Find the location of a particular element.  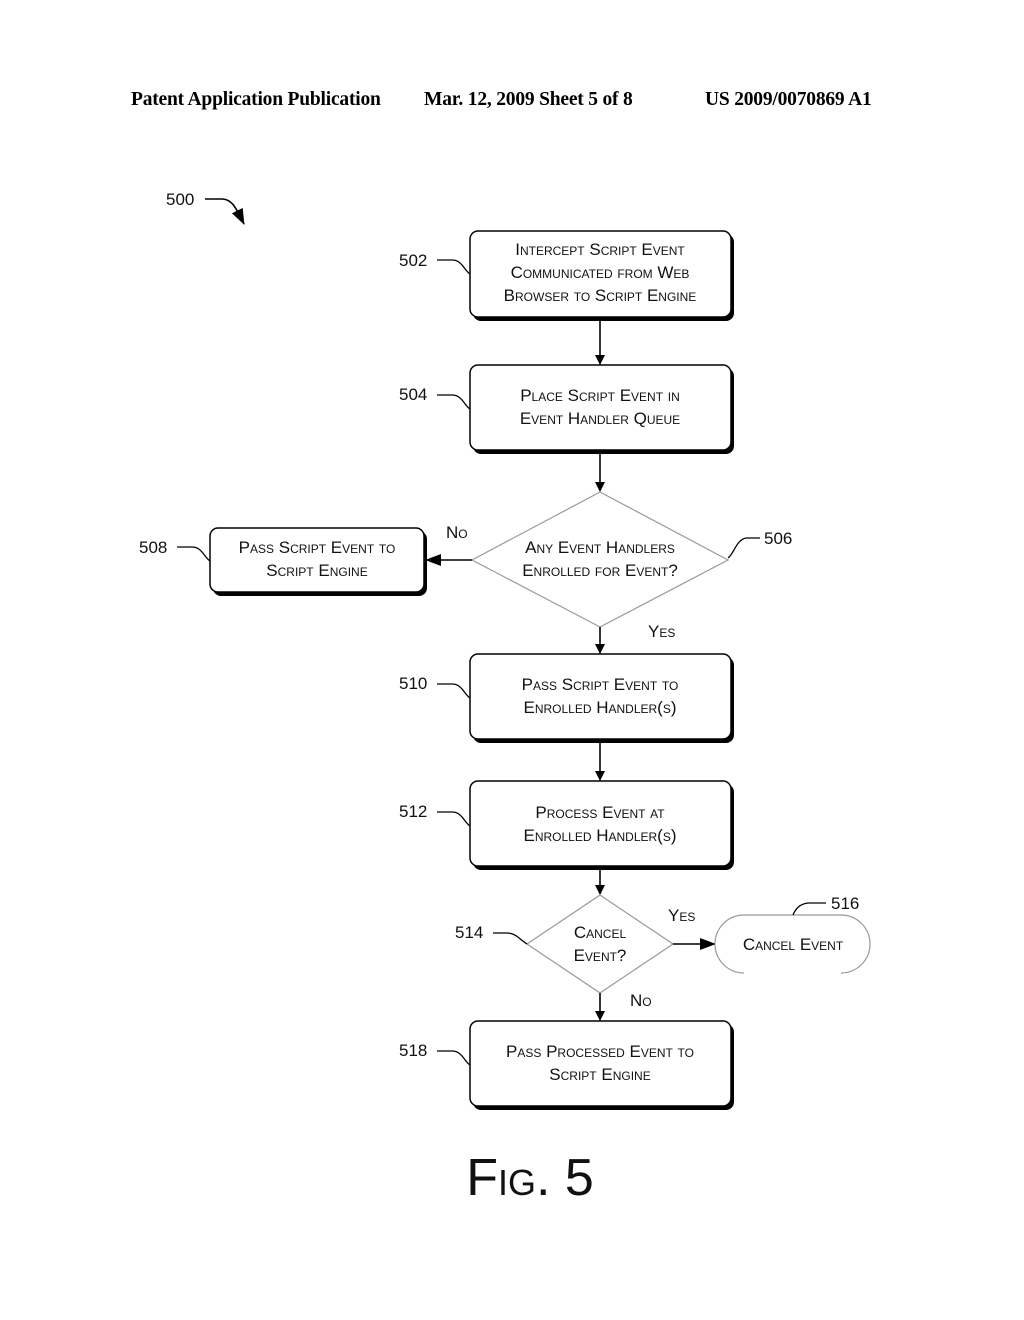

ref-508: 508 is located at coordinates (153, 547).